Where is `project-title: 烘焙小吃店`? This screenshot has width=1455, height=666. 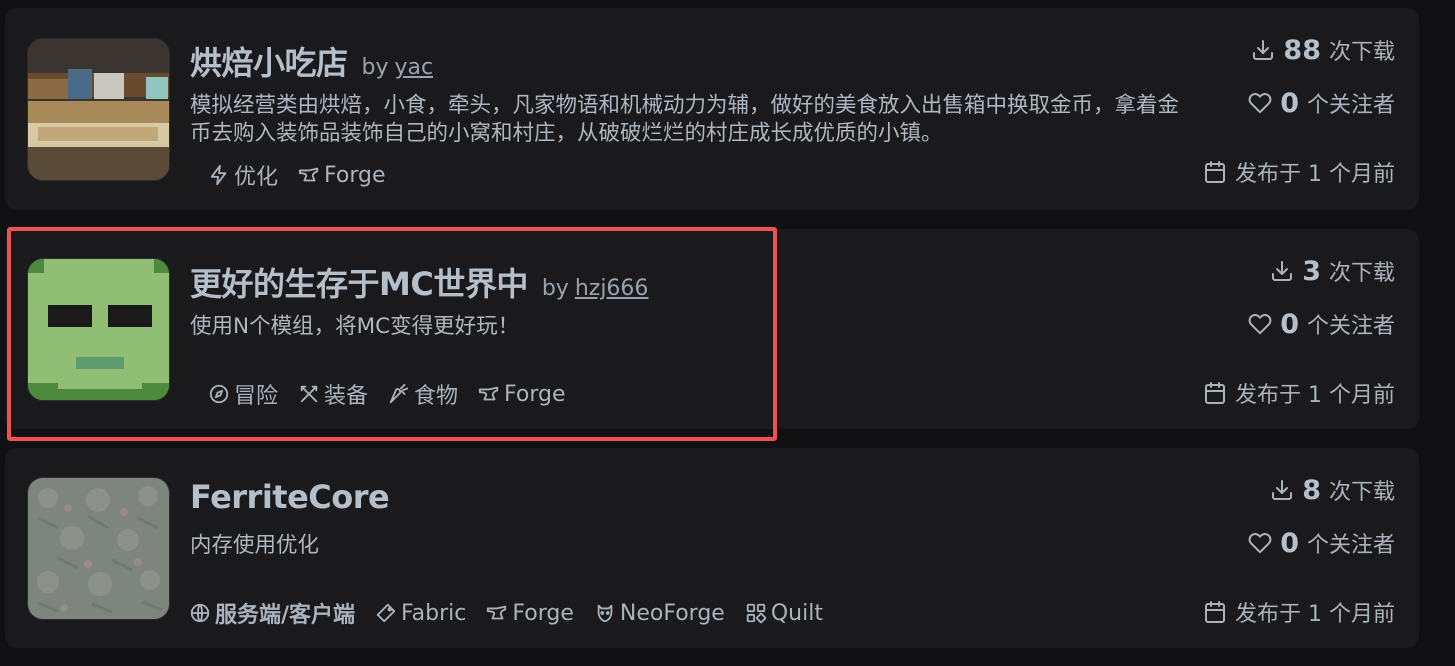
project-title: 烘焙小吃店 is located at coordinates (269, 61).